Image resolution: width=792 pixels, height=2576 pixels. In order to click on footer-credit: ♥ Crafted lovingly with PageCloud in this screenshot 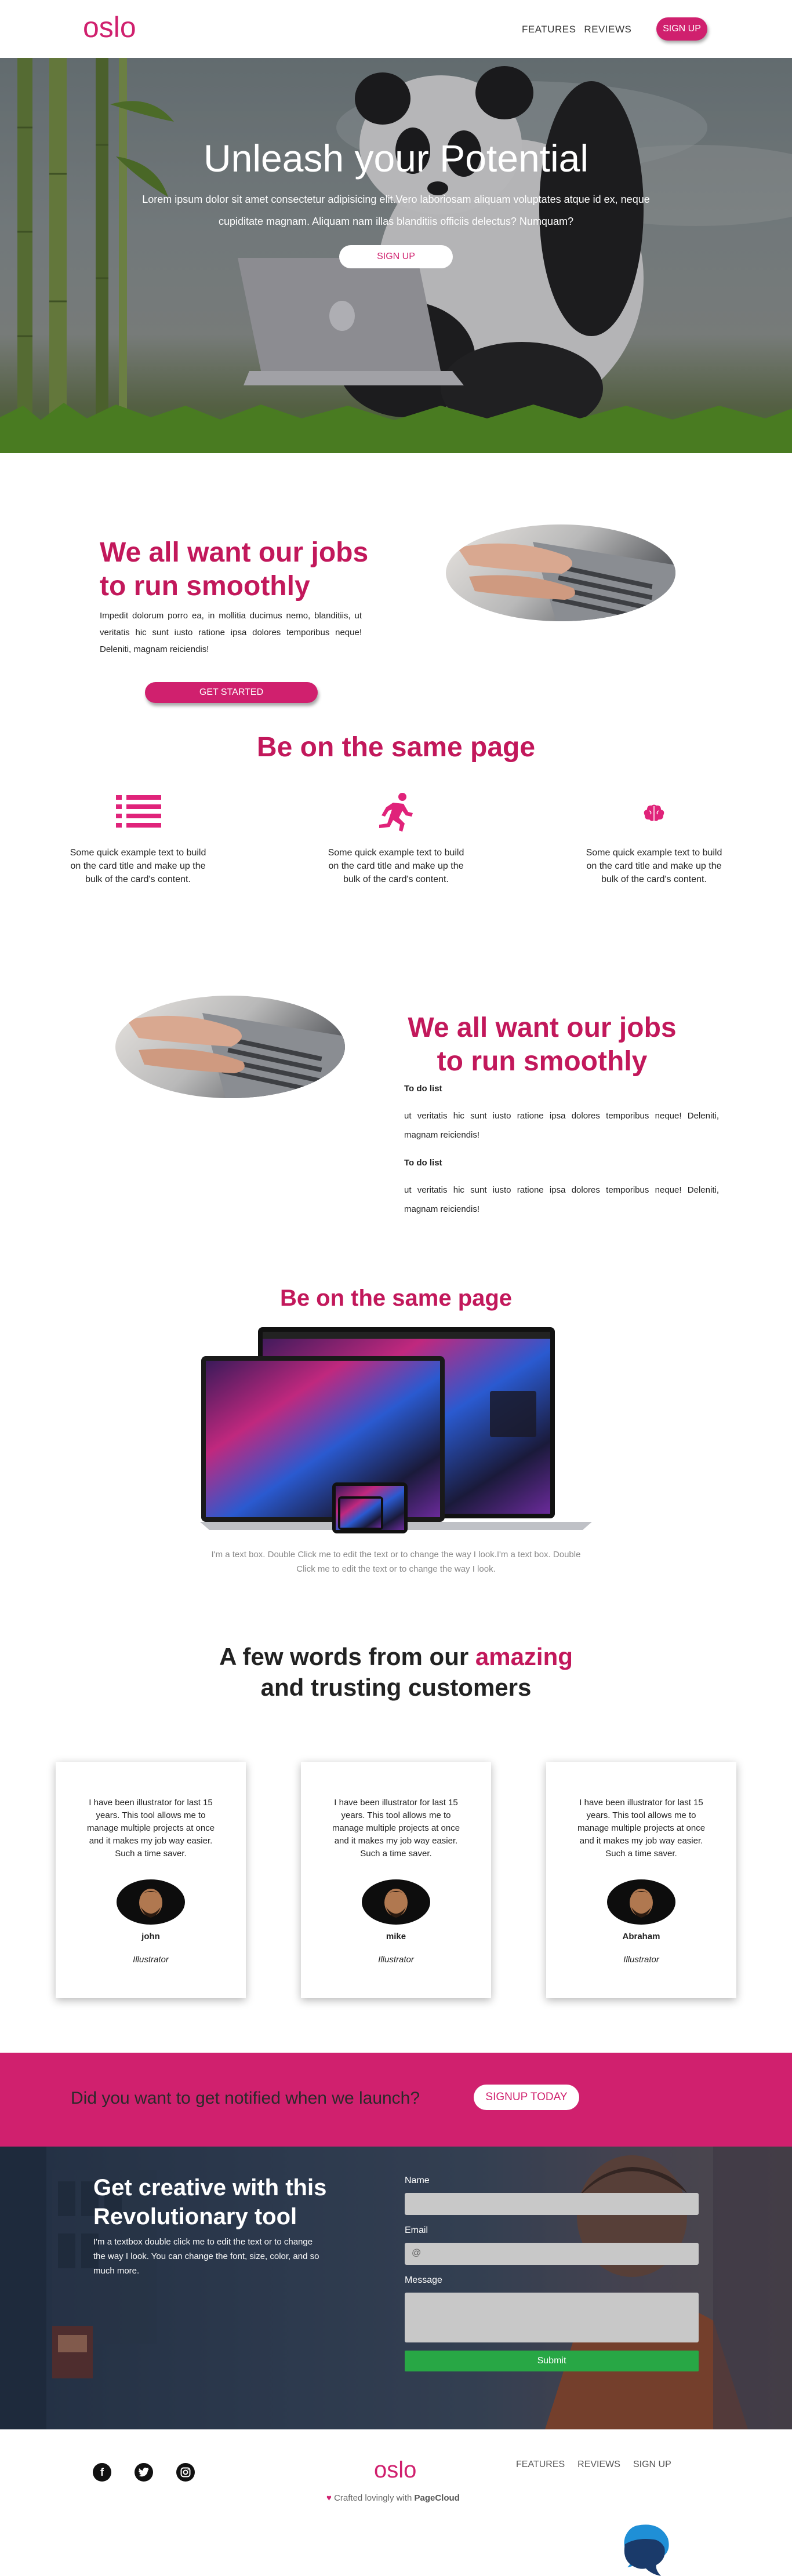, I will do `click(393, 2498)`.